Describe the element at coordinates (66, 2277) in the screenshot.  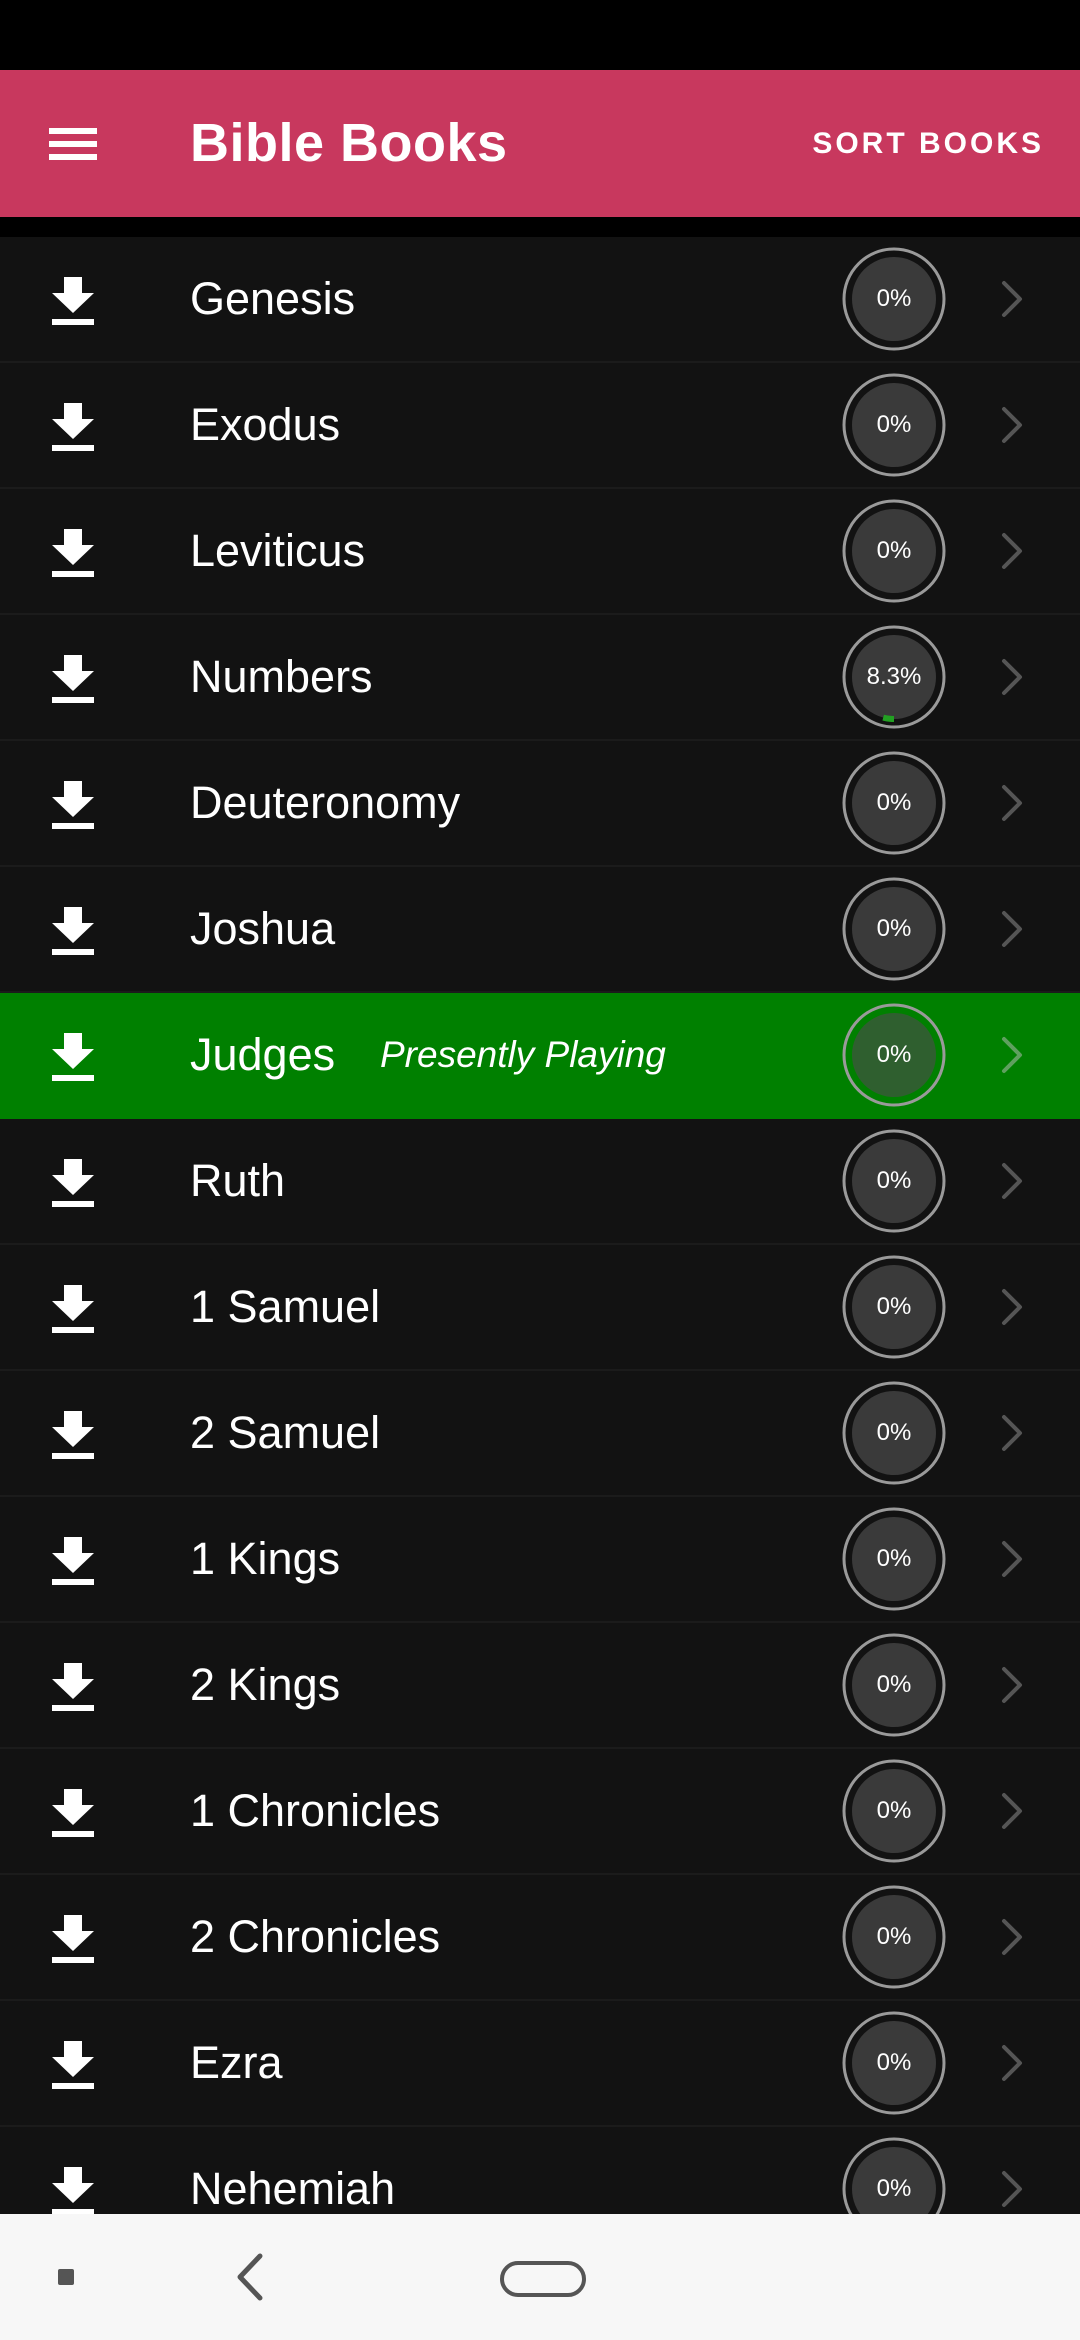
I see `recents-icon` at that location.